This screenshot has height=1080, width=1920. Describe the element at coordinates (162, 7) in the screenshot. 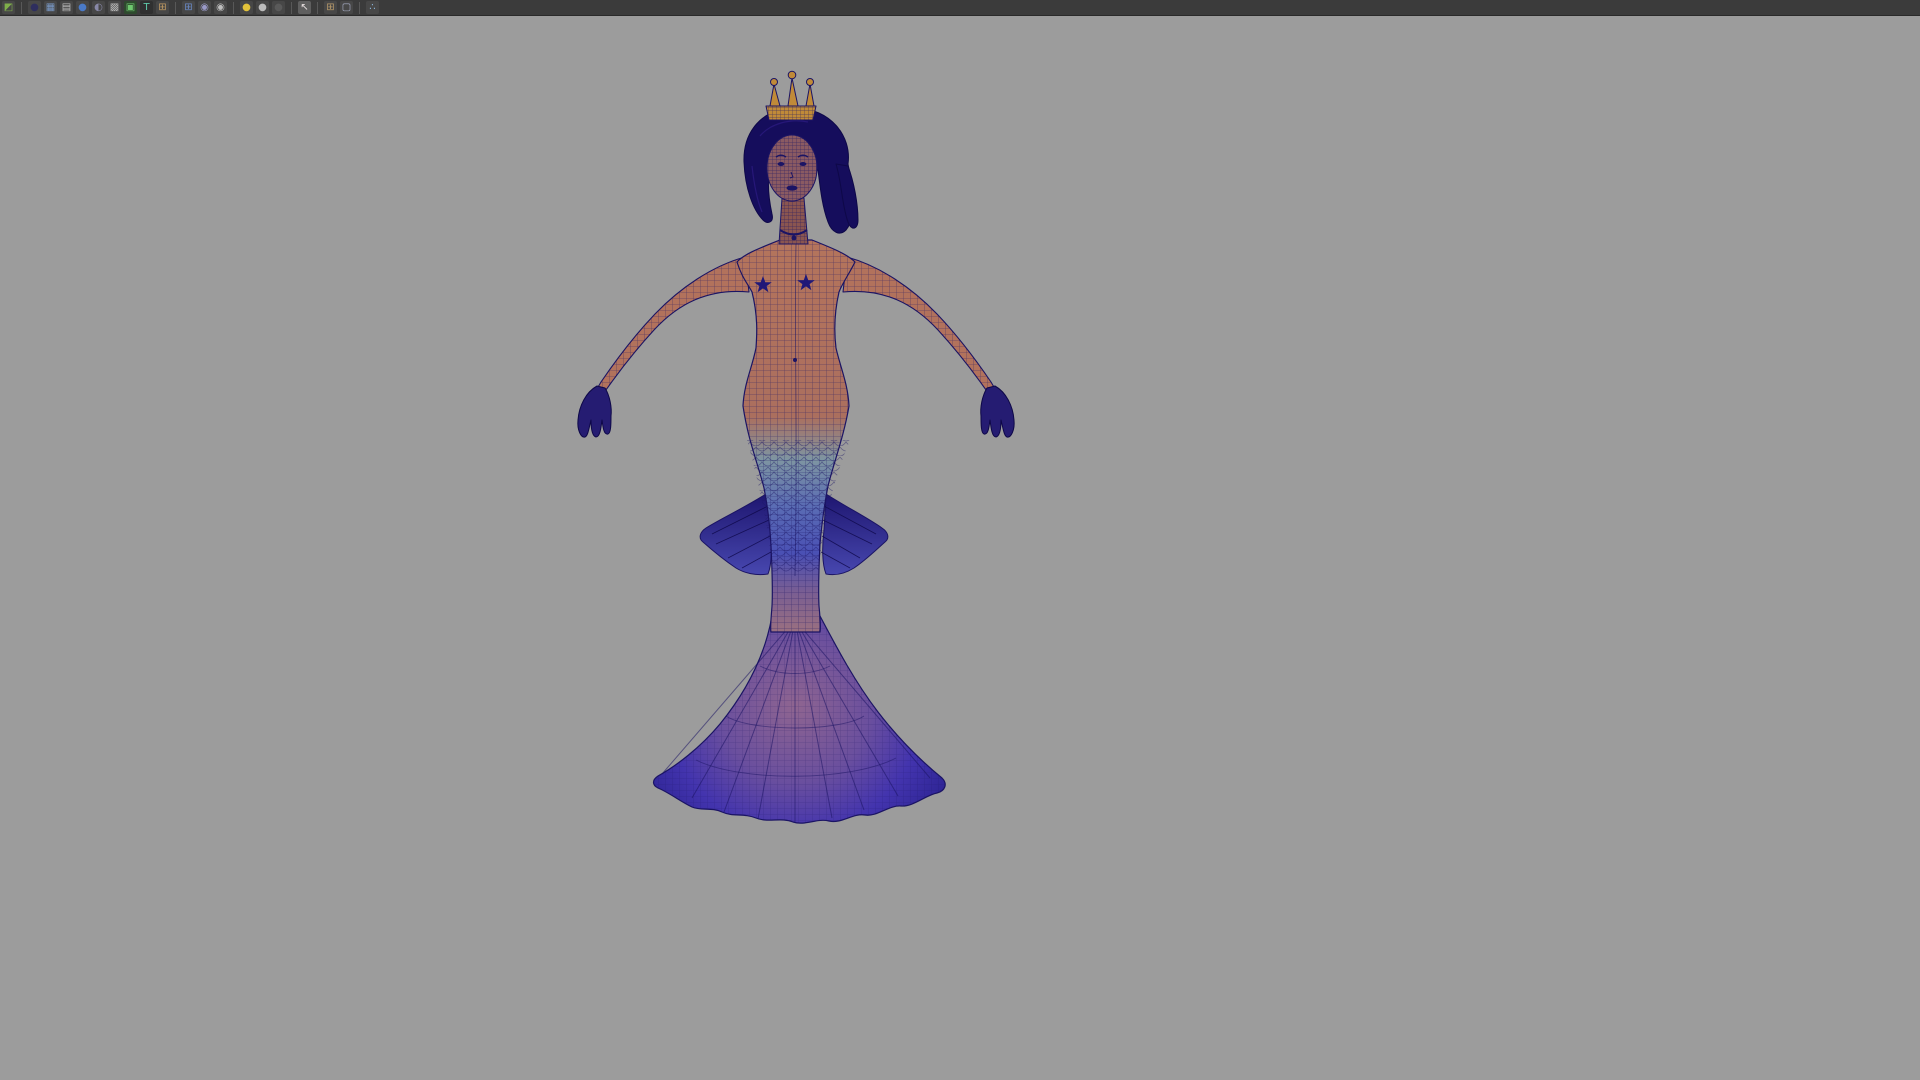

I see `cube-icon: ⊞` at that location.